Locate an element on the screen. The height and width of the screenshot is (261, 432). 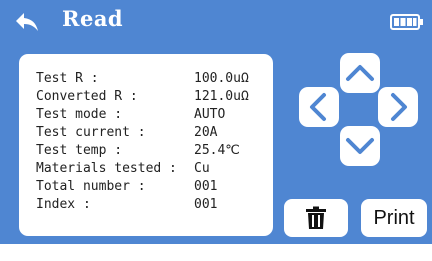
nav-left-button is located at coordinates (319, 107).